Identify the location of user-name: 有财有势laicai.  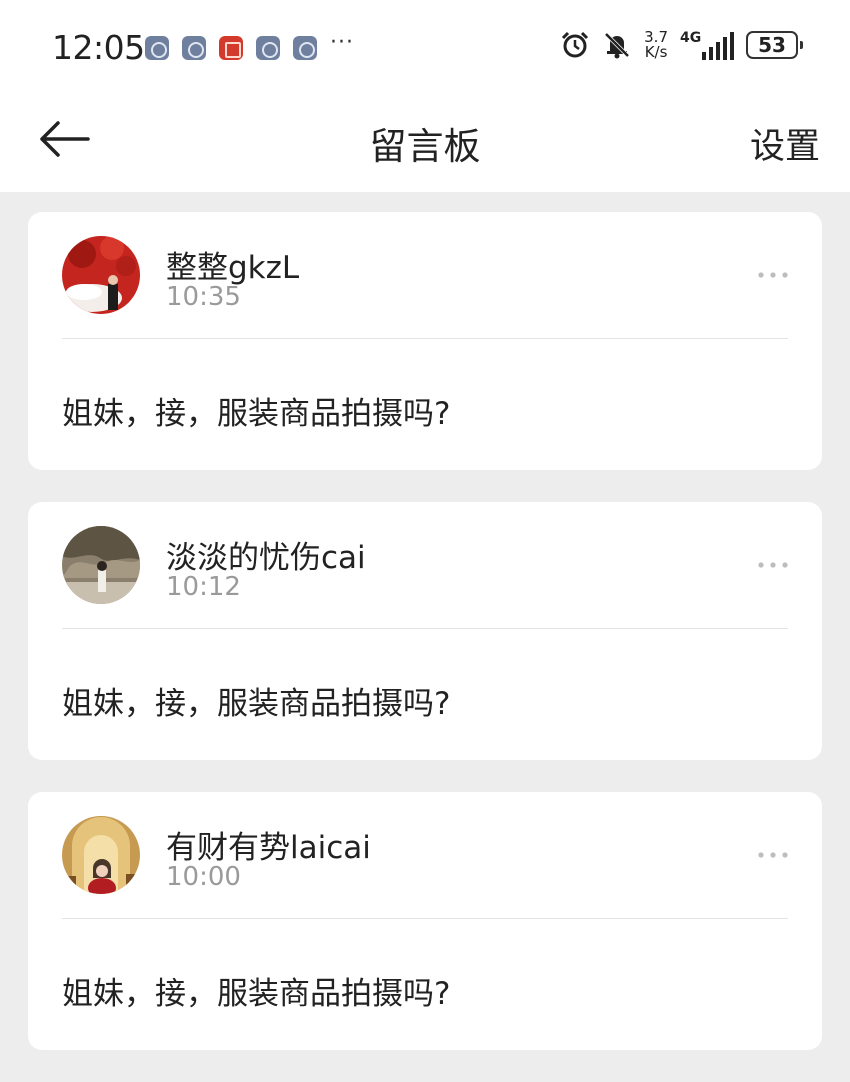
(268, 844).